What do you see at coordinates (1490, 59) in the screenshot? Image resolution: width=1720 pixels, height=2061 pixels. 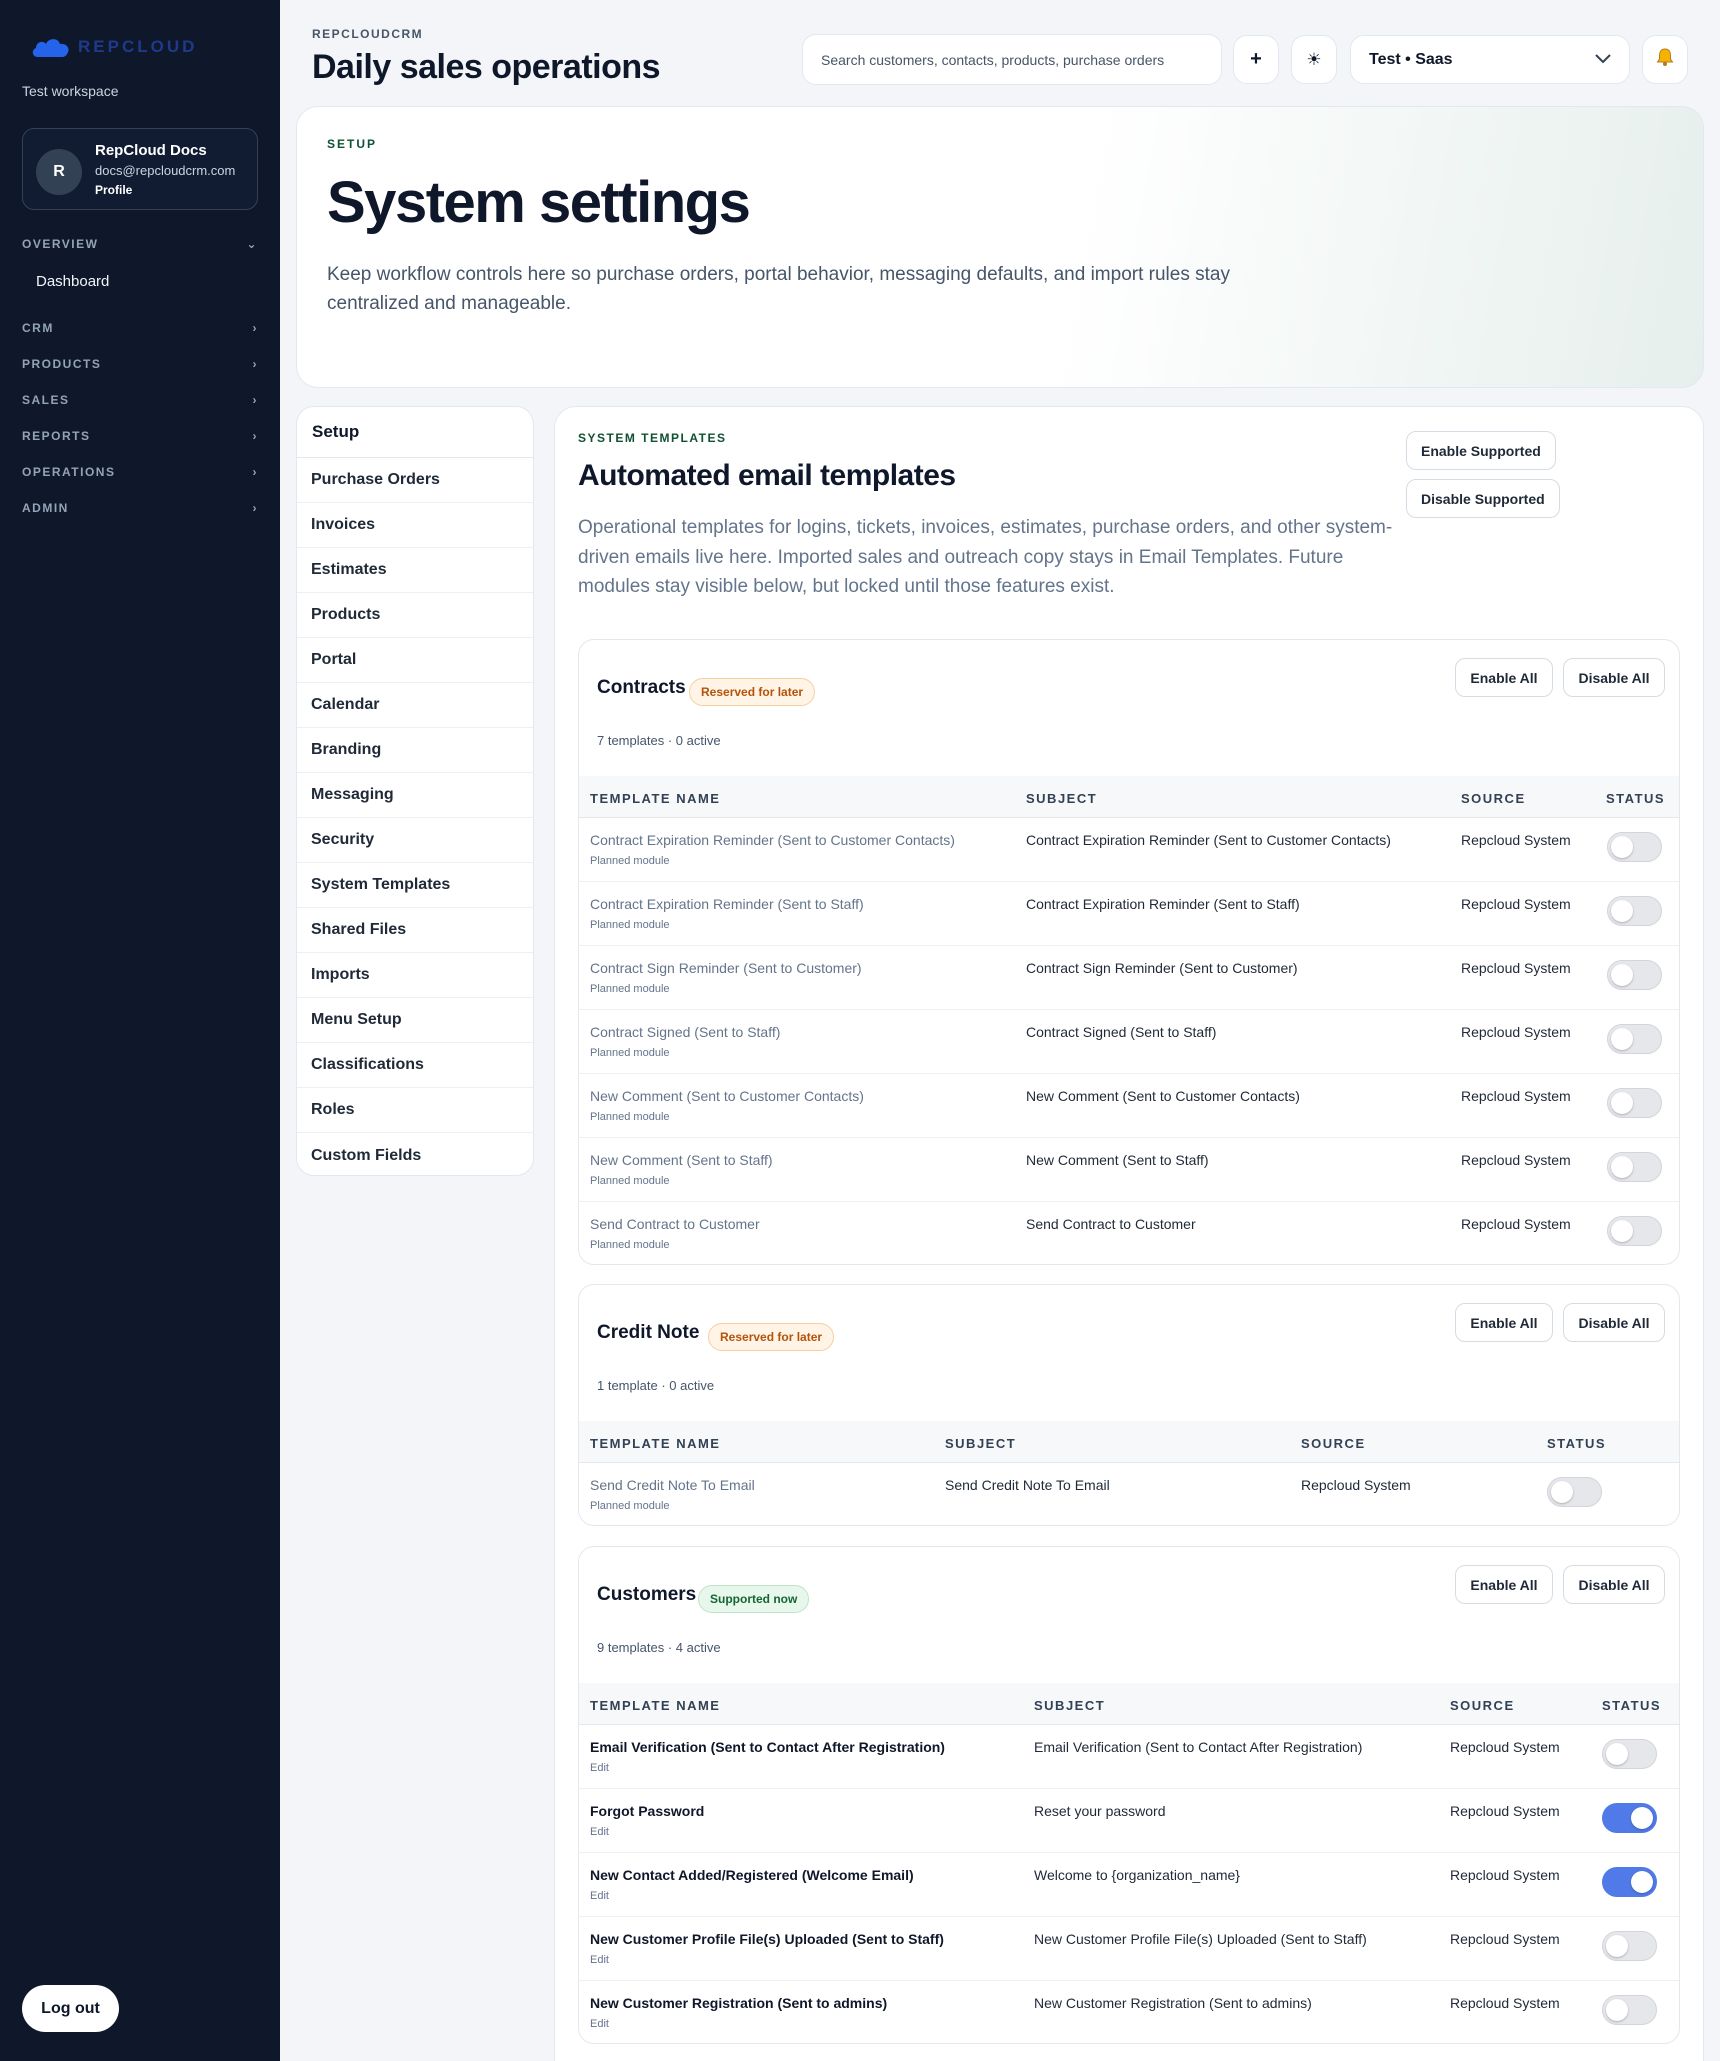 I see `workspace-select: Test • Saas` at bounding box center [1490, 59].